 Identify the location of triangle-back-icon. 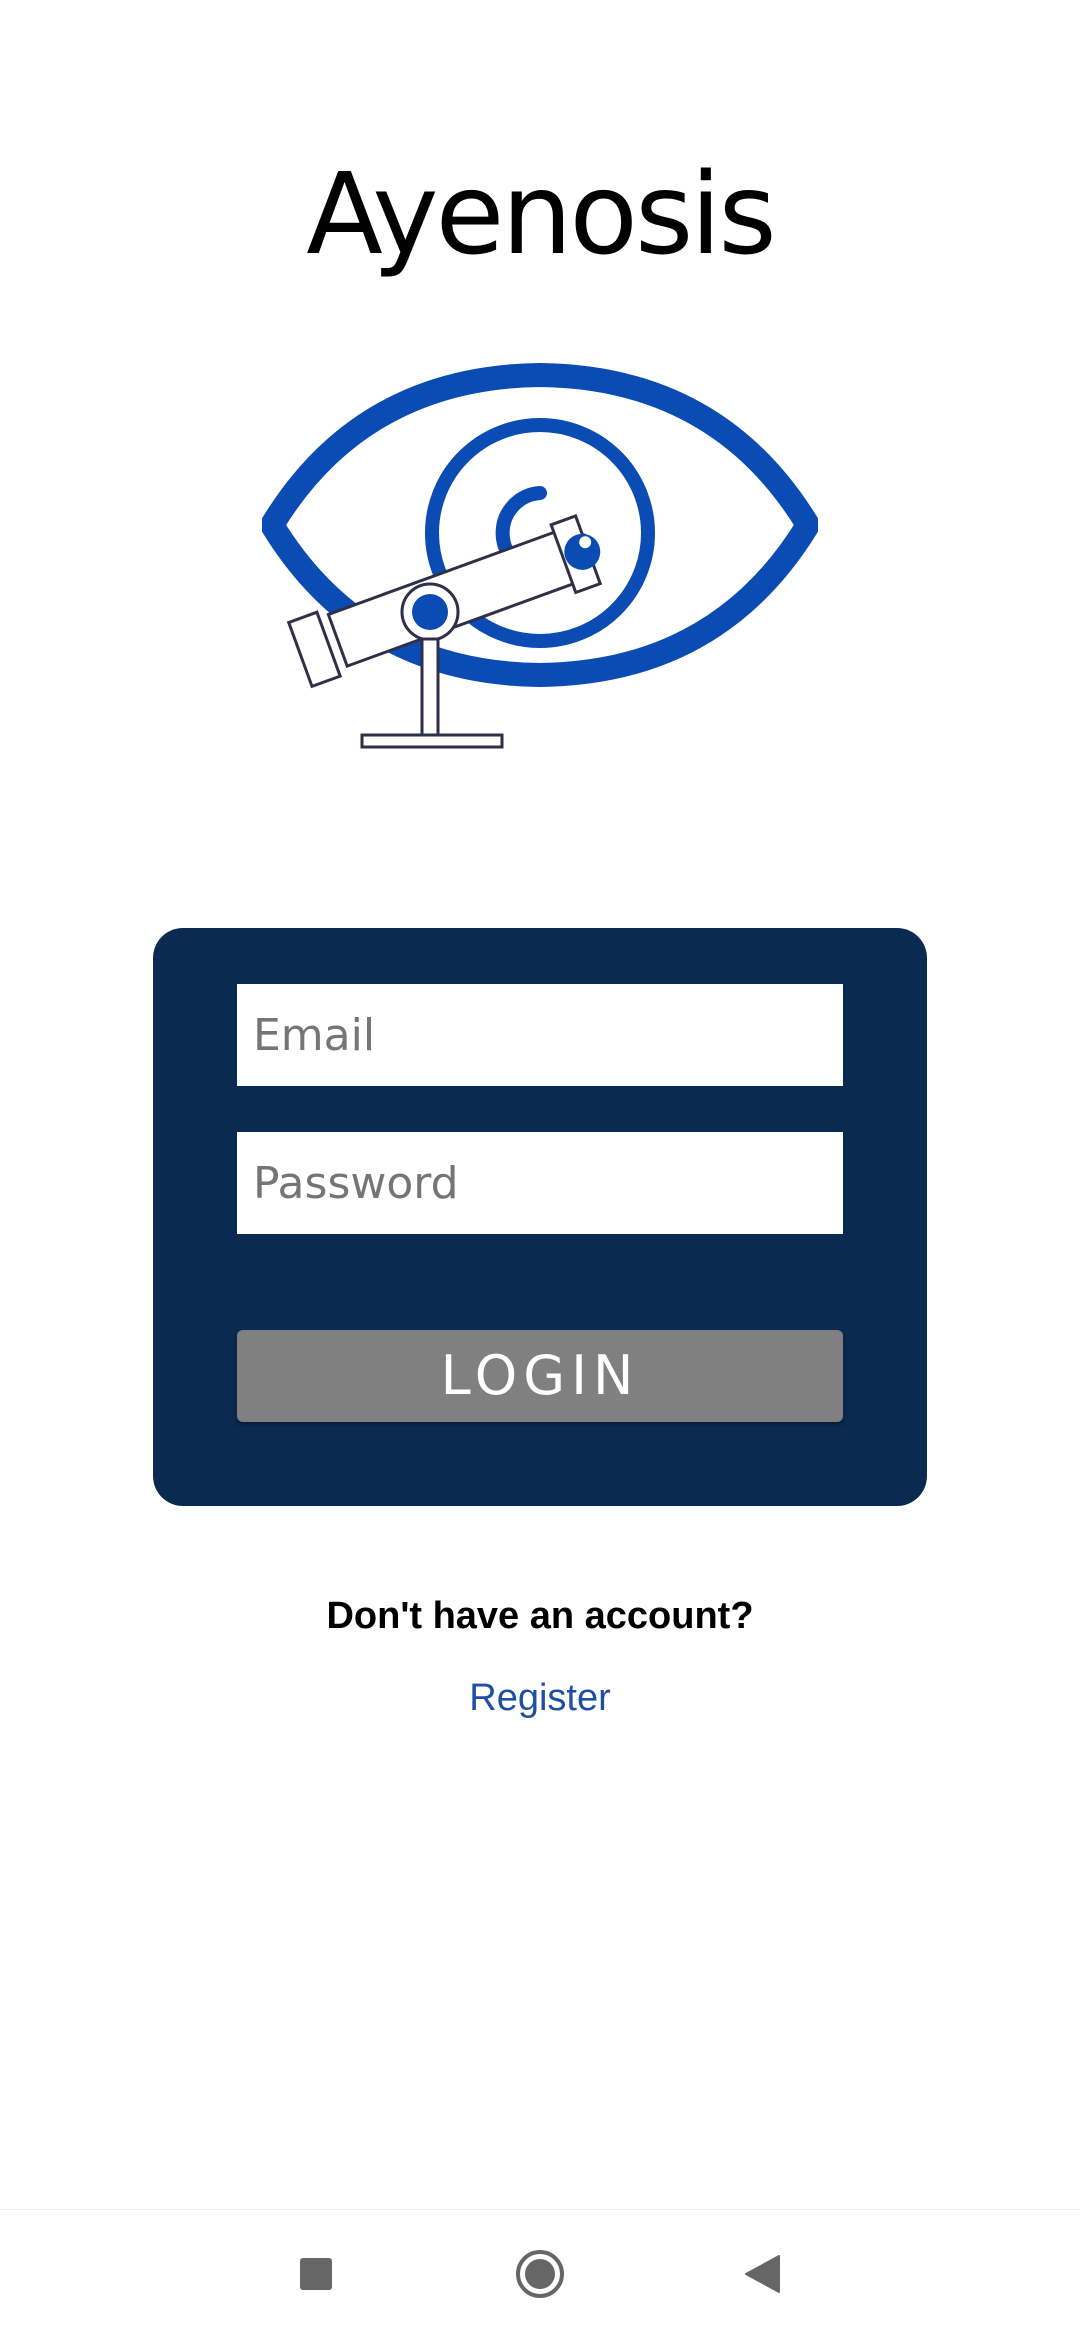
(762, 2274).